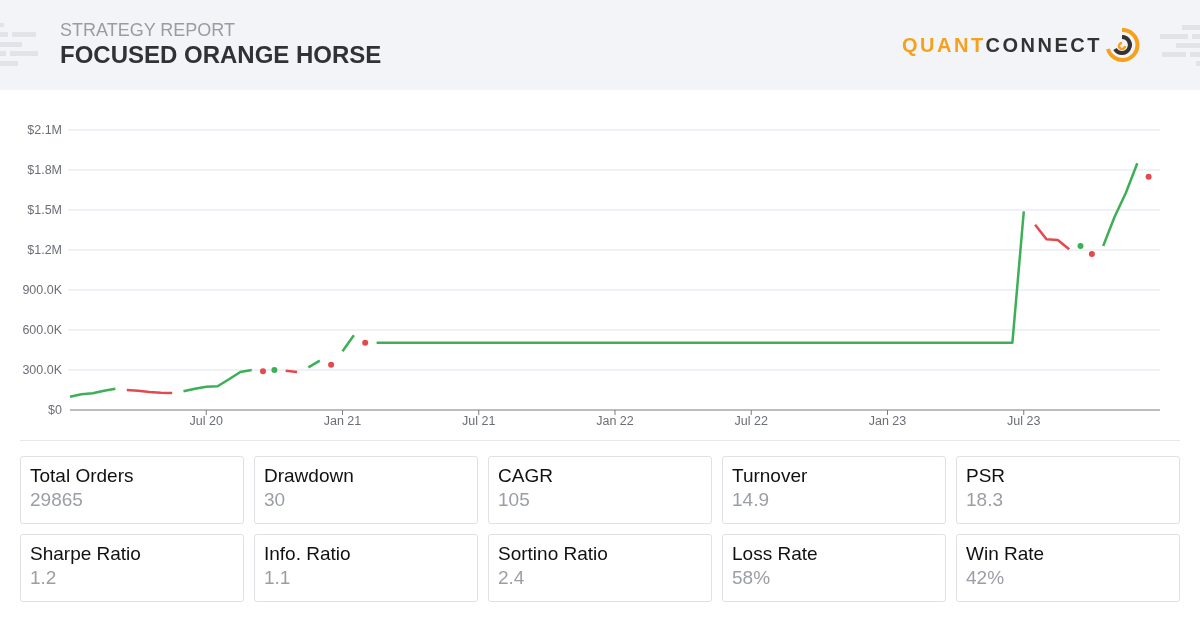 The width and height of the screenshot is (1200, 632). Describe the element at coordinates (1122, 45) in the screenshot. I see `logo-icon` at that location.